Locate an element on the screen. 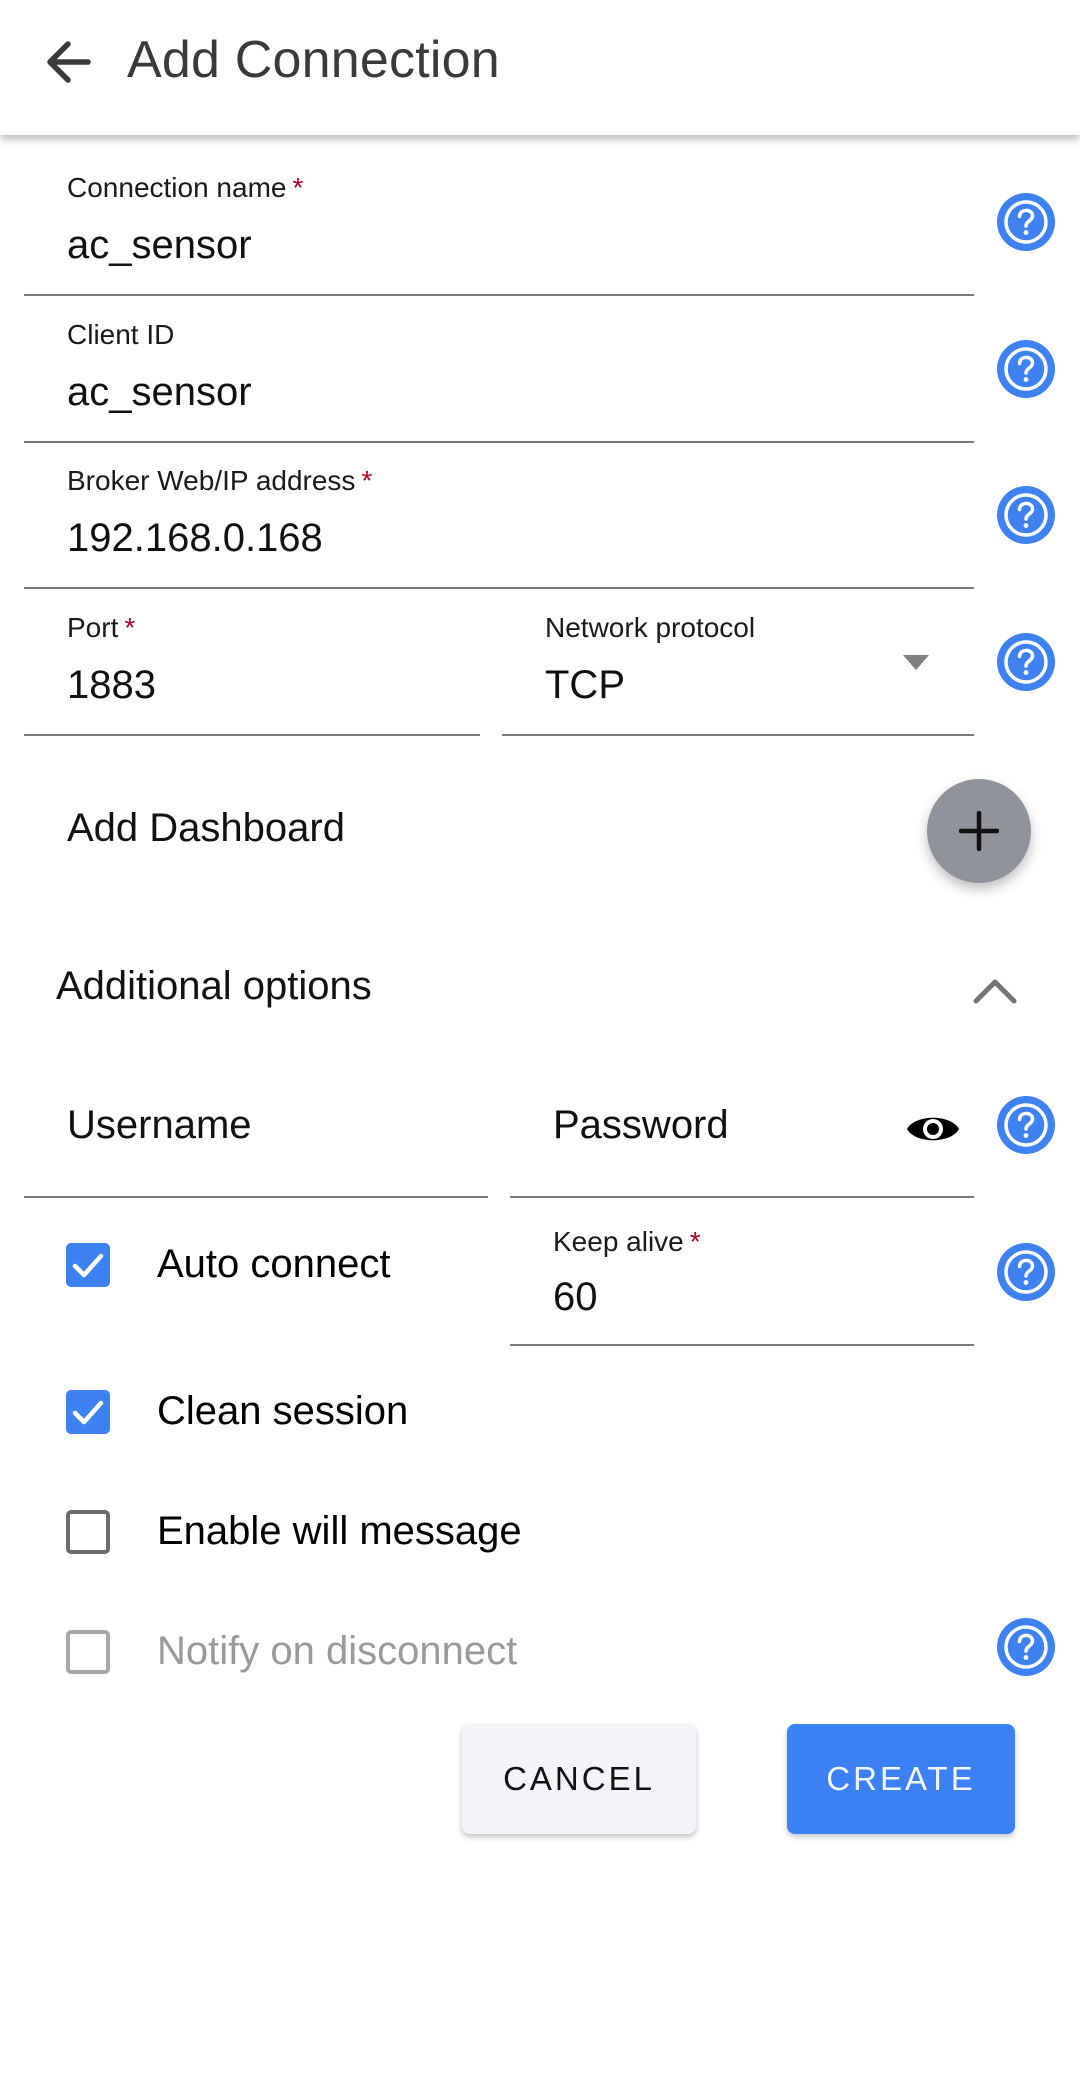 The width and height of the screenshot is (1080, 2079). create-button: CREATE is located at coordinates (901, 1779).